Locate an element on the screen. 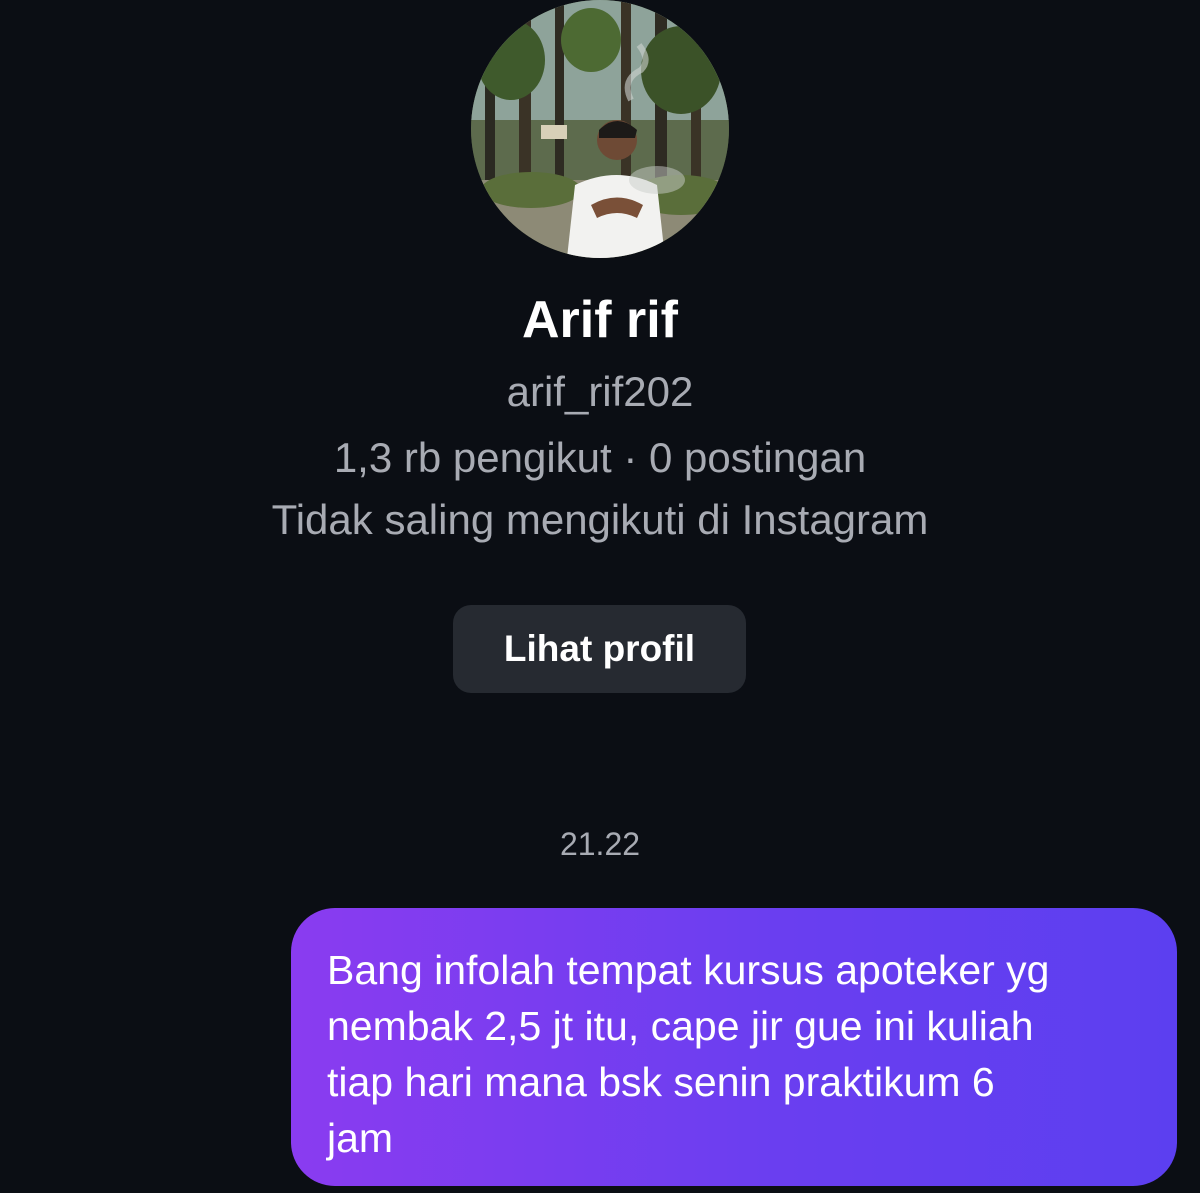 The height and width of the screenshot is (1193, 1200). display-name: Arif rif is located at coordinates (600, 320).